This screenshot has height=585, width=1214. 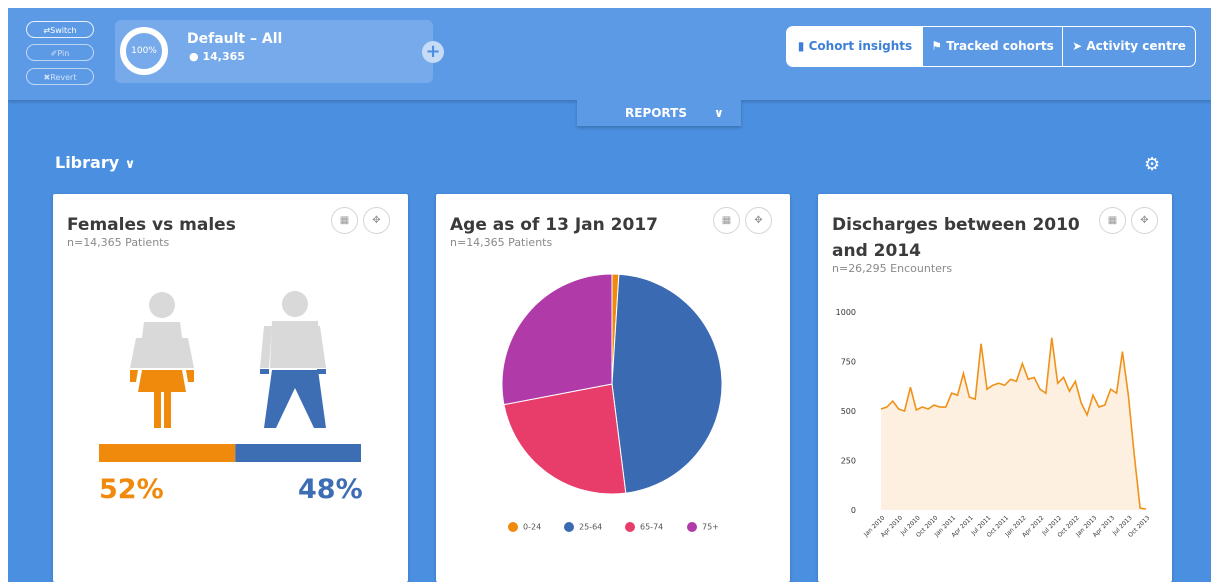 I want to click on y-tick-label: 0, so click(x=853, y=510).